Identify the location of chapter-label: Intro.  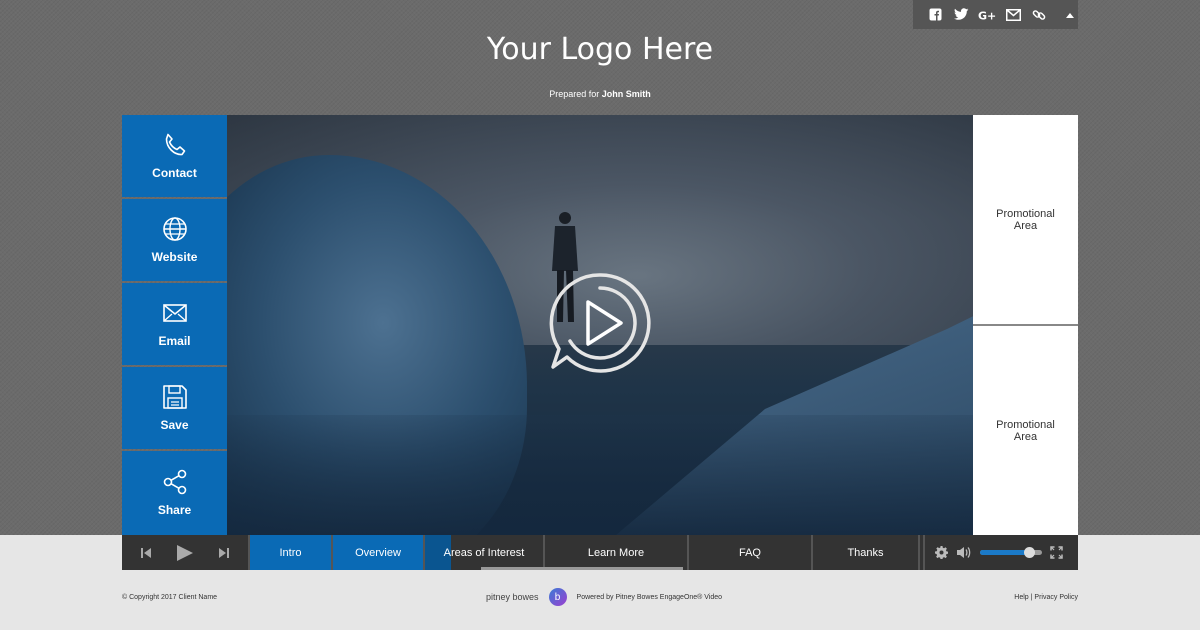
(290, 552).